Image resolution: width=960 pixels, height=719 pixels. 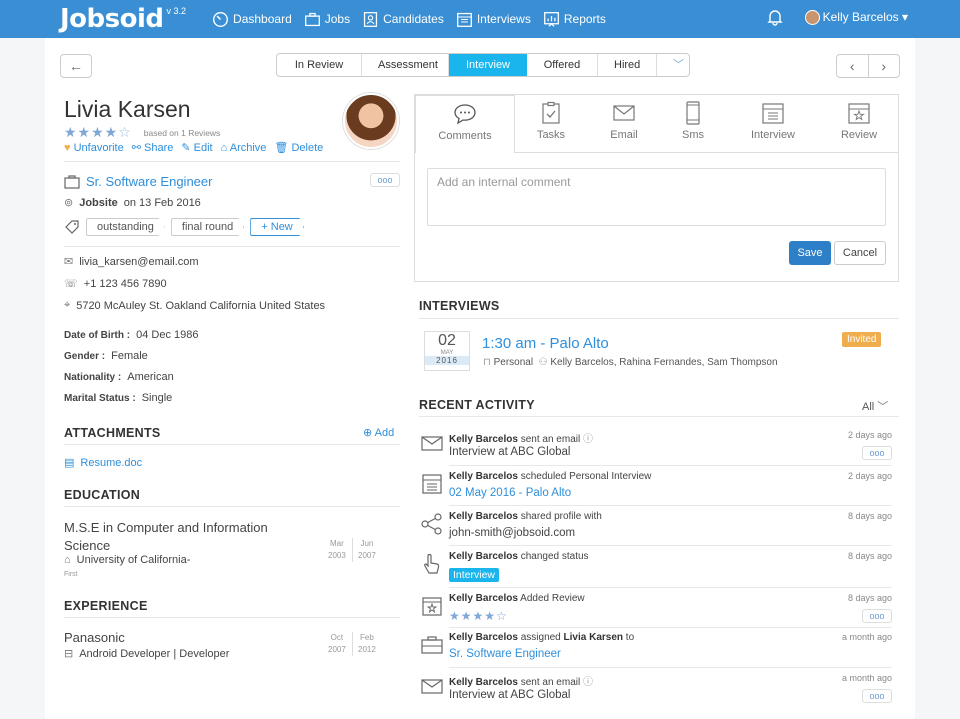 What do you see at coordinates (493, 19) in the screenshot?
I see `nav-interviews: Interviews` at bounding box center [493, 19].